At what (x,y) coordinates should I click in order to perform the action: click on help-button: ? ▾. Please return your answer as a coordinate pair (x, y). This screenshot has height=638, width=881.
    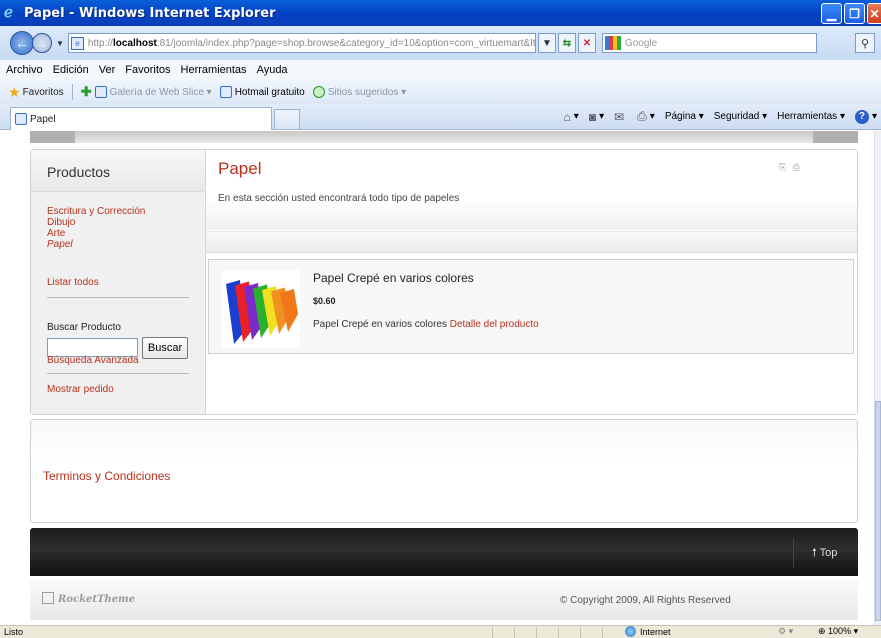
    Looking at the image, I should click on (865, 116).